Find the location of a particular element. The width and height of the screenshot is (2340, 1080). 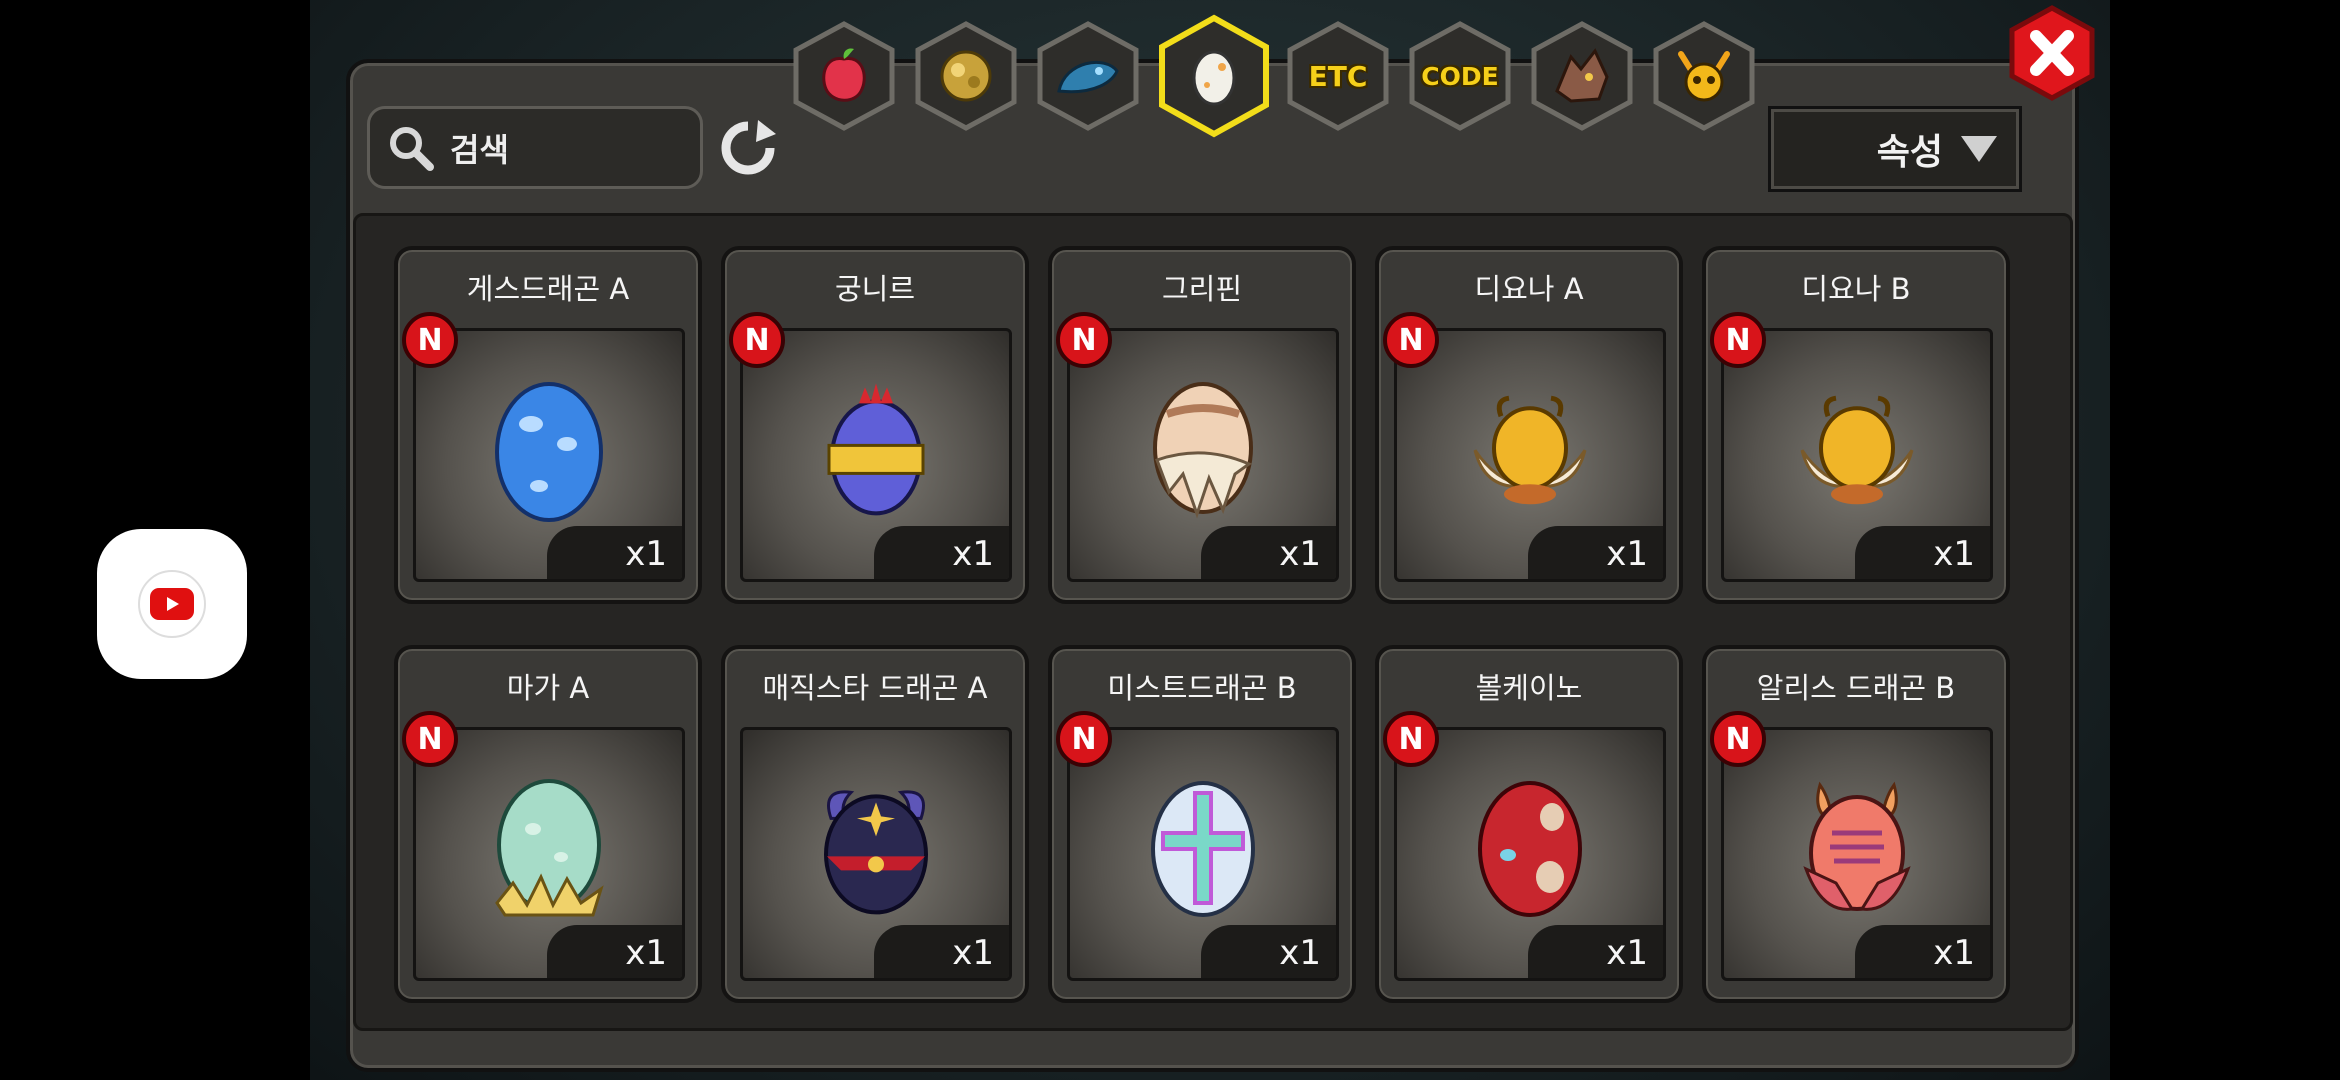

item-name: 알리스 드래곤 B is located at coordinates (1856, 688).